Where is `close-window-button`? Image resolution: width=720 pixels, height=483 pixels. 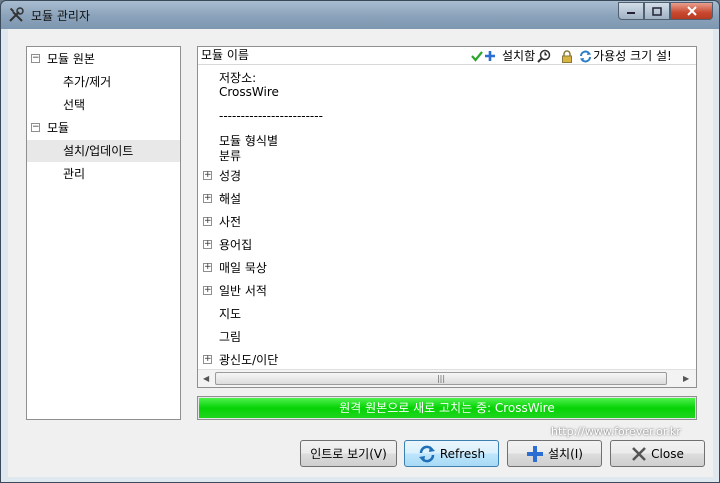
close-window-button is located at coordinates (691, 11).